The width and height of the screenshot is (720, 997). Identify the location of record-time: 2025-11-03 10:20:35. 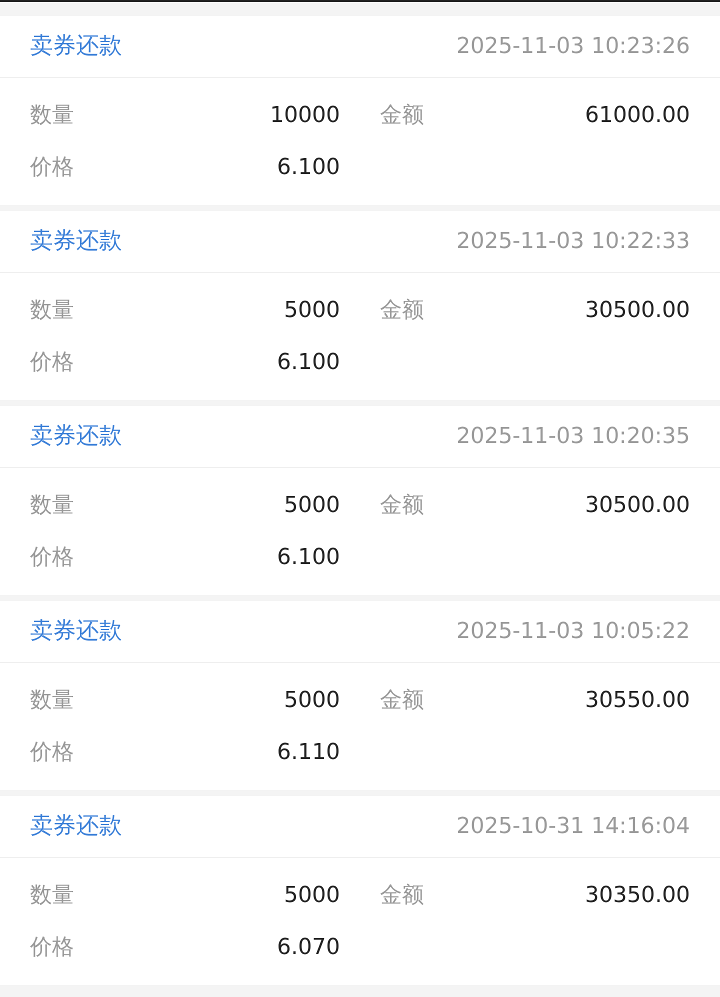
(573, 437).